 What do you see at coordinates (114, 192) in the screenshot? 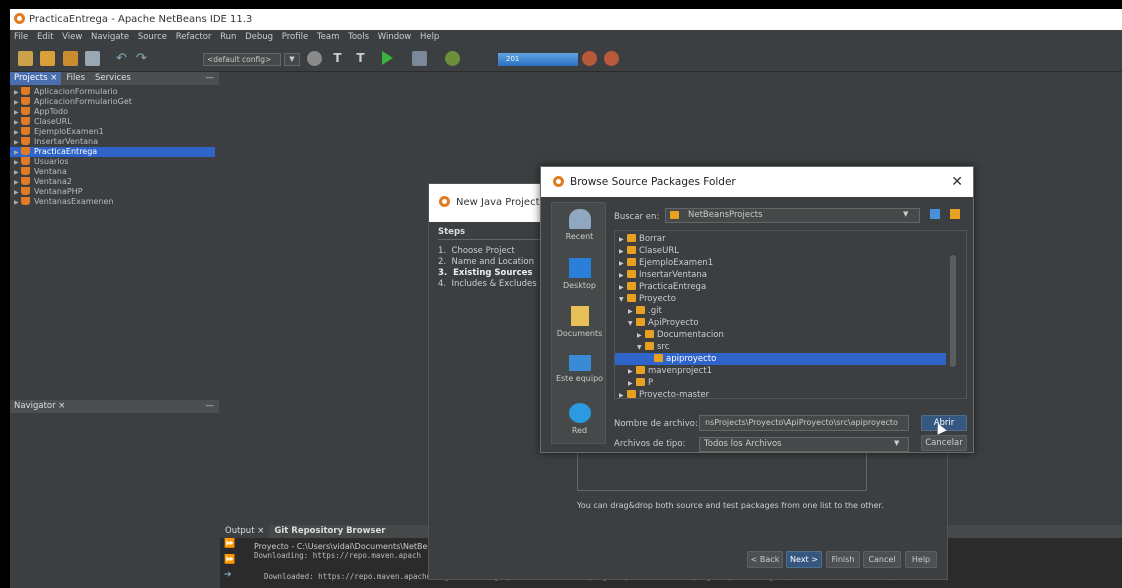
I see `project-tree-item: ▶ VentanaPHP` at bounding box center [114, 192].